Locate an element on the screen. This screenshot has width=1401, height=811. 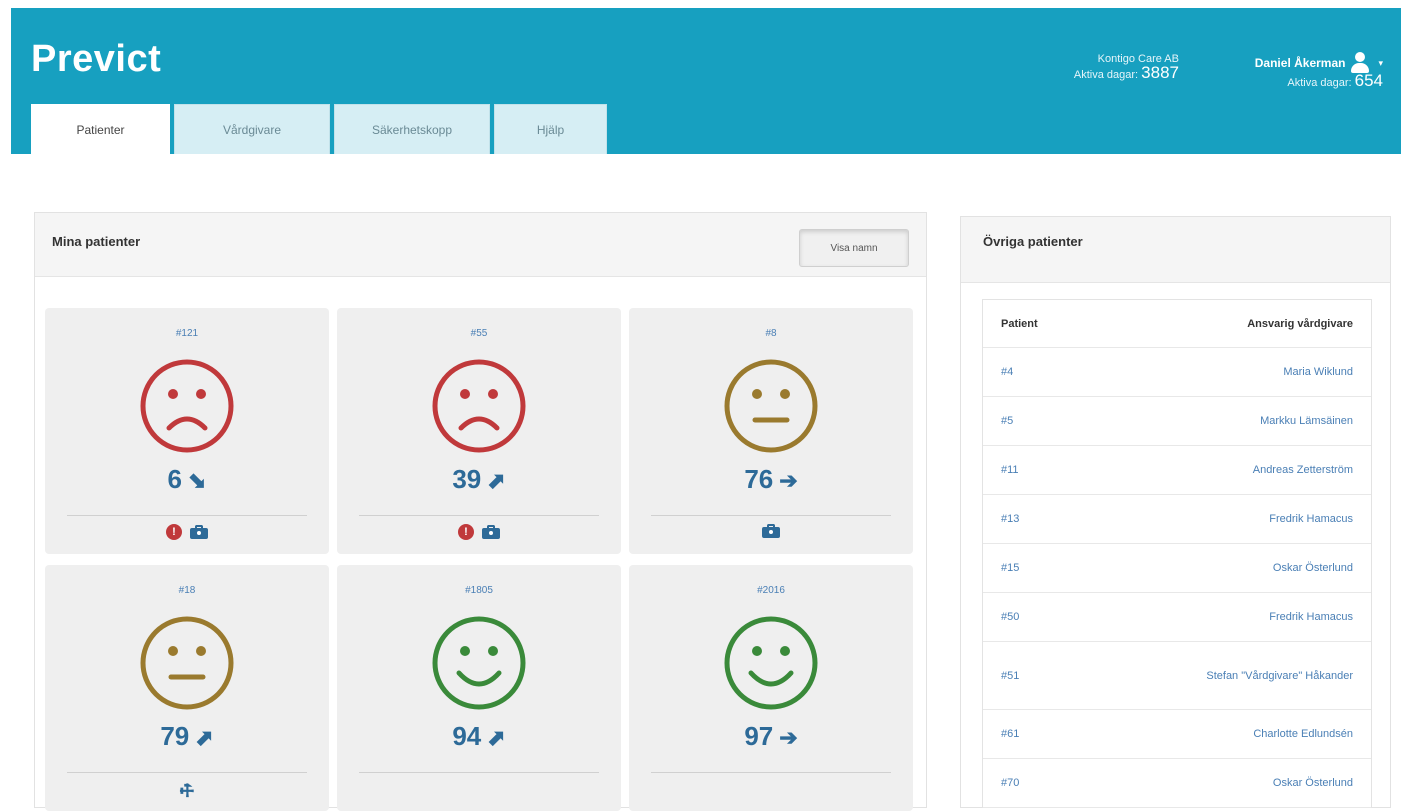
patient-card: #8 76 ➔ is located at coordinates (771, 431).